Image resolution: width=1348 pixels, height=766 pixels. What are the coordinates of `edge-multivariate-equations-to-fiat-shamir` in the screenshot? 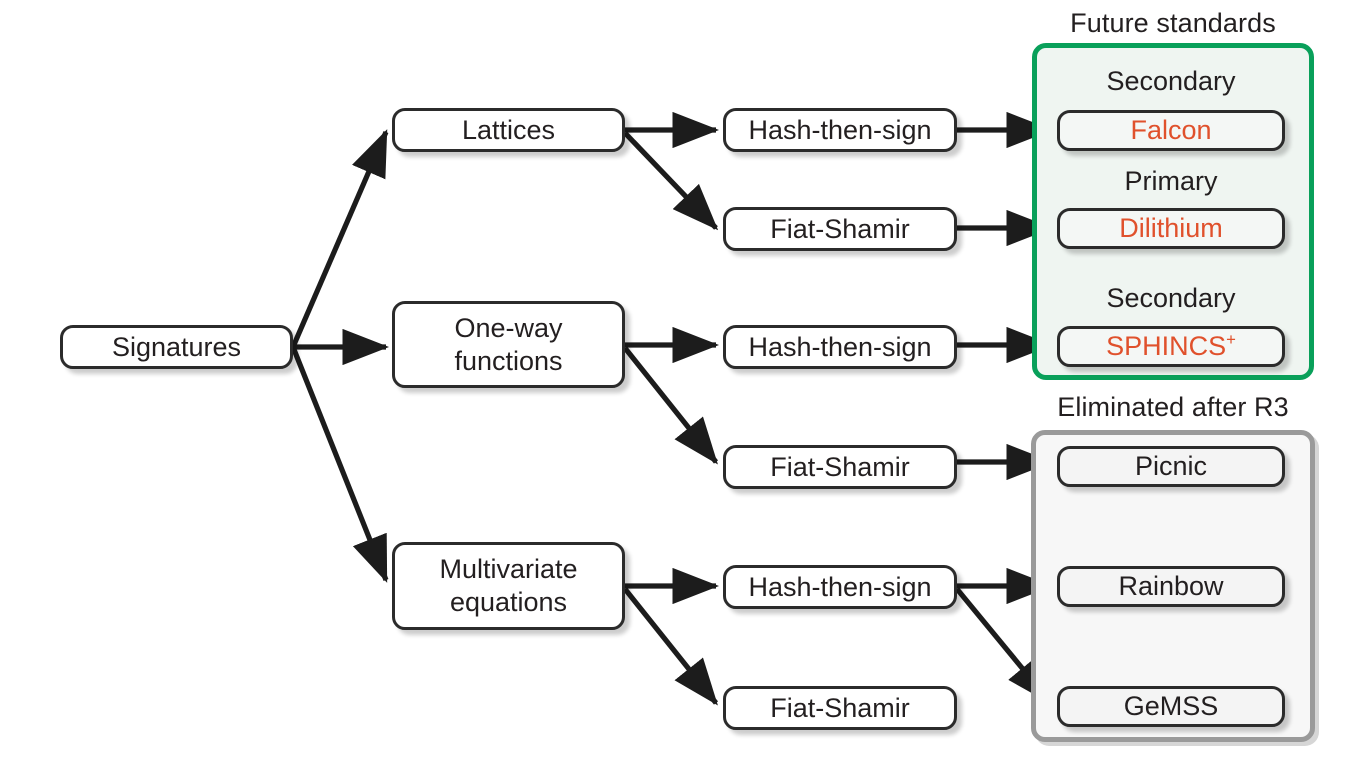 It's located at (670, 646).